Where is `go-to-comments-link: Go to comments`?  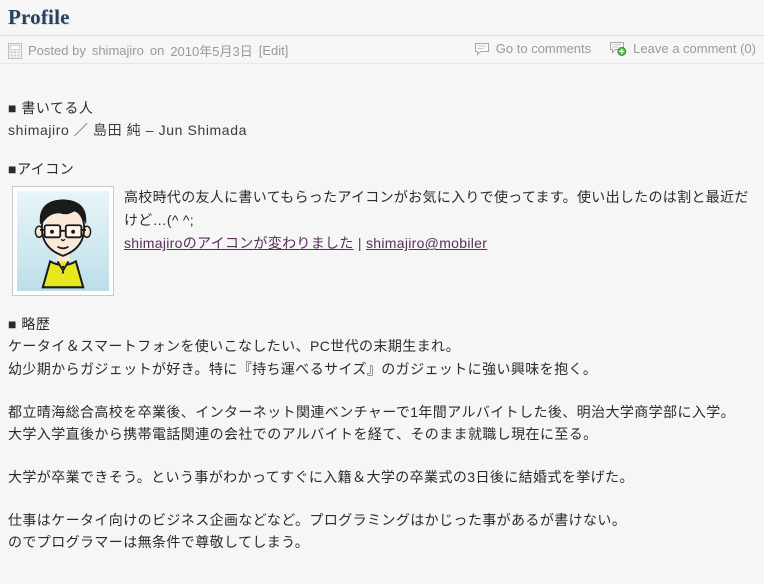
go-to-comments-link: Go to comments is located at coordinates (532, 48).